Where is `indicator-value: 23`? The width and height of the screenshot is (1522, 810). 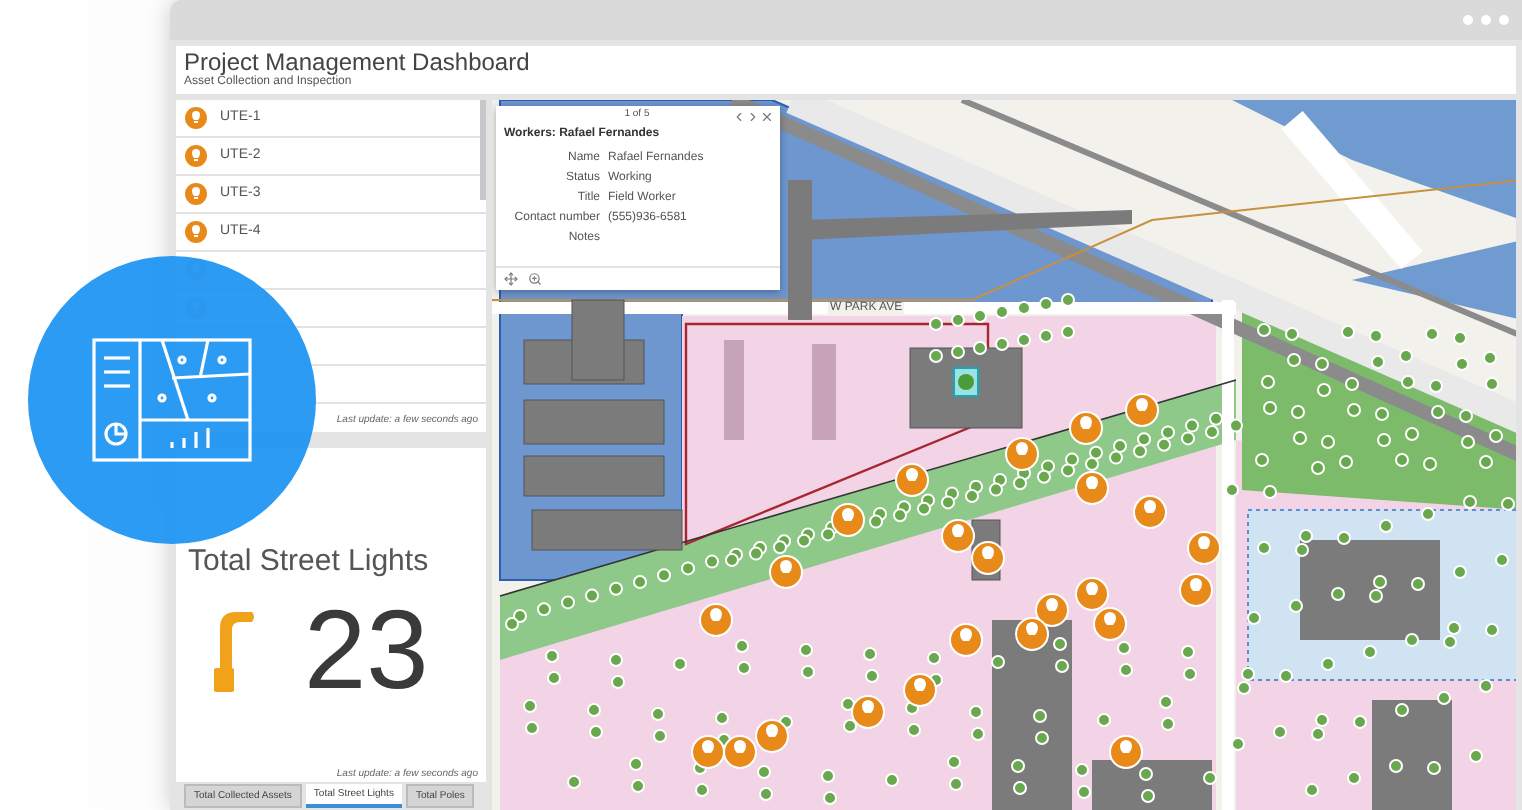
indicator-value: 23 is located at coordinates (366, 650).